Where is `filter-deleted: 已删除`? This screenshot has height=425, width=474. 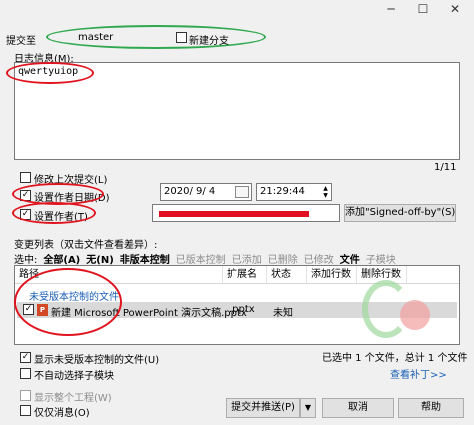 filter-deleted: 已删除 is located at coordinates (283, 258).